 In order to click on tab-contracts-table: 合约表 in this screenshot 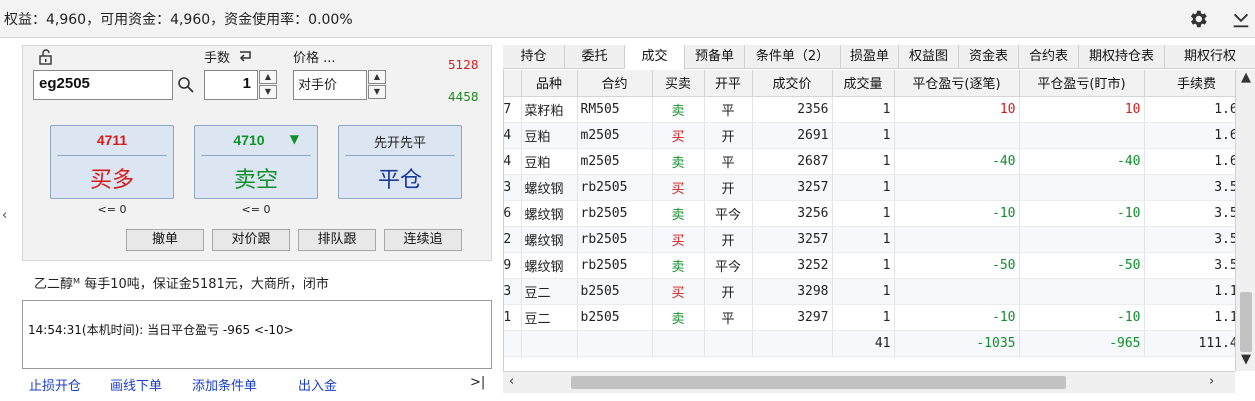, I will do `click(1049, 57)`.